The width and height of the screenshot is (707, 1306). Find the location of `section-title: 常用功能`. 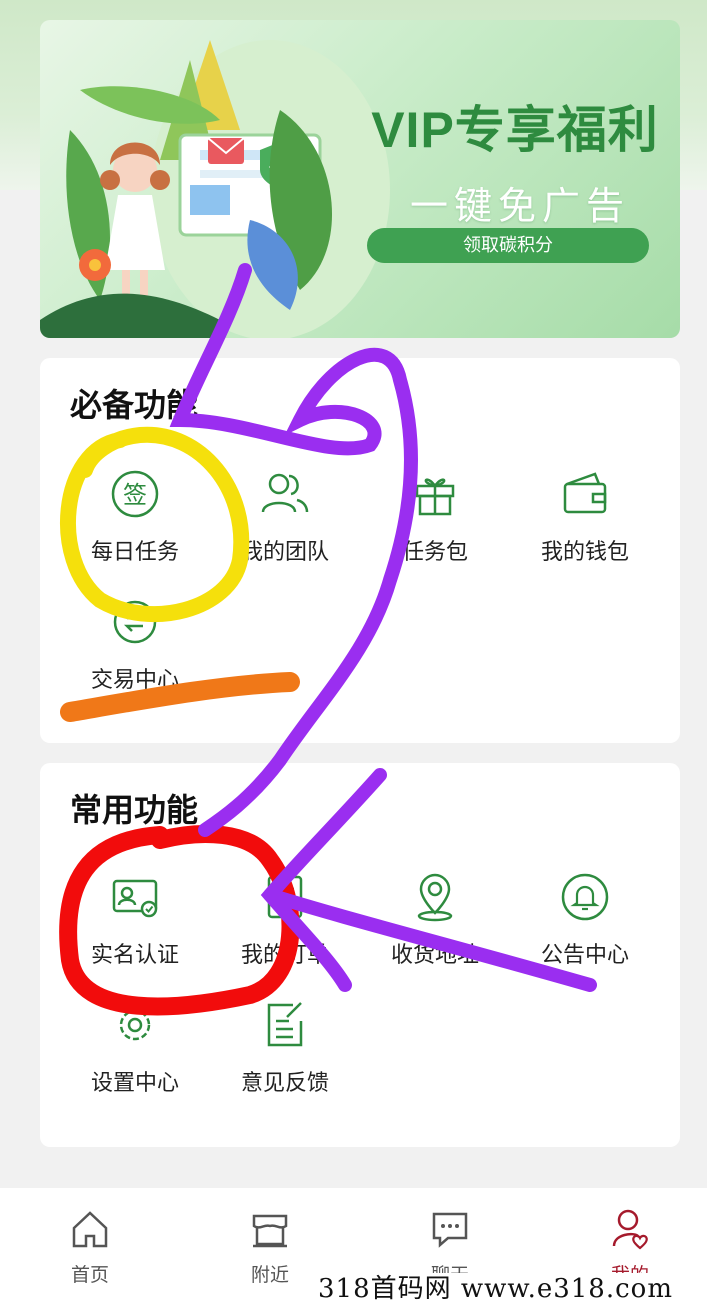

section-title: 常用功能 is located at coordinates (134, 810).